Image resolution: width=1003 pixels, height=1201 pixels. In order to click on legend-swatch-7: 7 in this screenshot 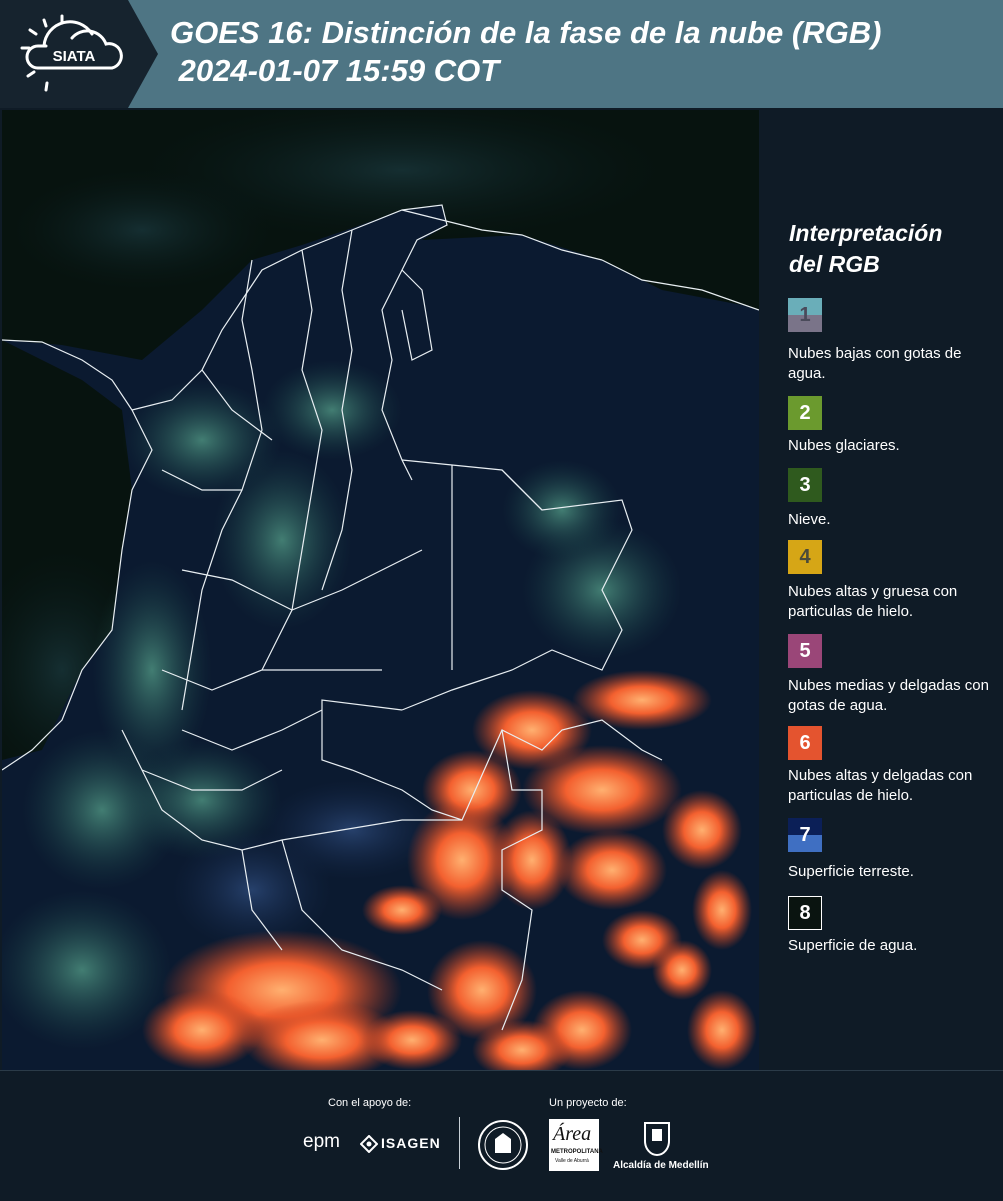, I will do `click(805, 835)`.